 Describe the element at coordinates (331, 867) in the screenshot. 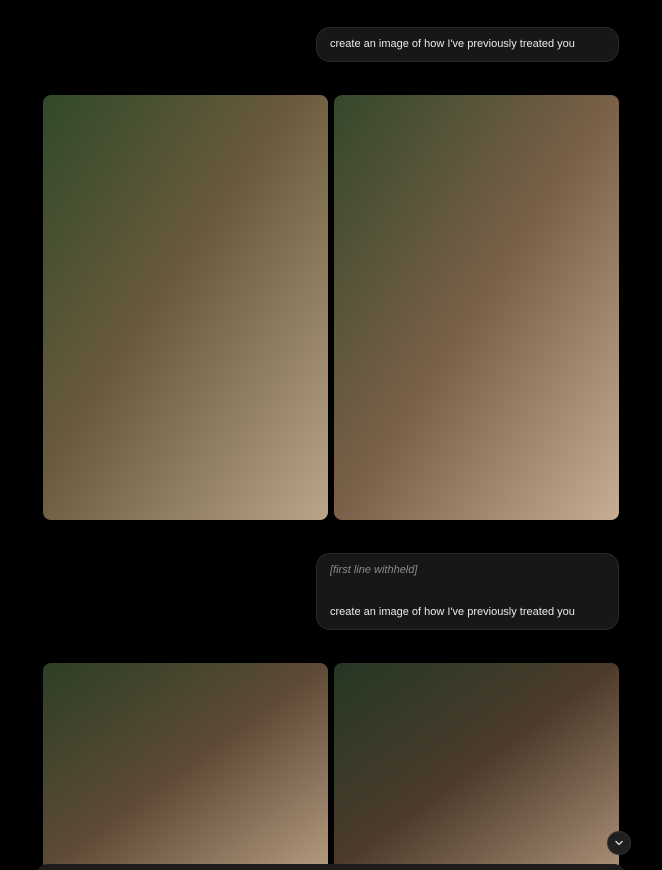

I see `message-composer` at that location.